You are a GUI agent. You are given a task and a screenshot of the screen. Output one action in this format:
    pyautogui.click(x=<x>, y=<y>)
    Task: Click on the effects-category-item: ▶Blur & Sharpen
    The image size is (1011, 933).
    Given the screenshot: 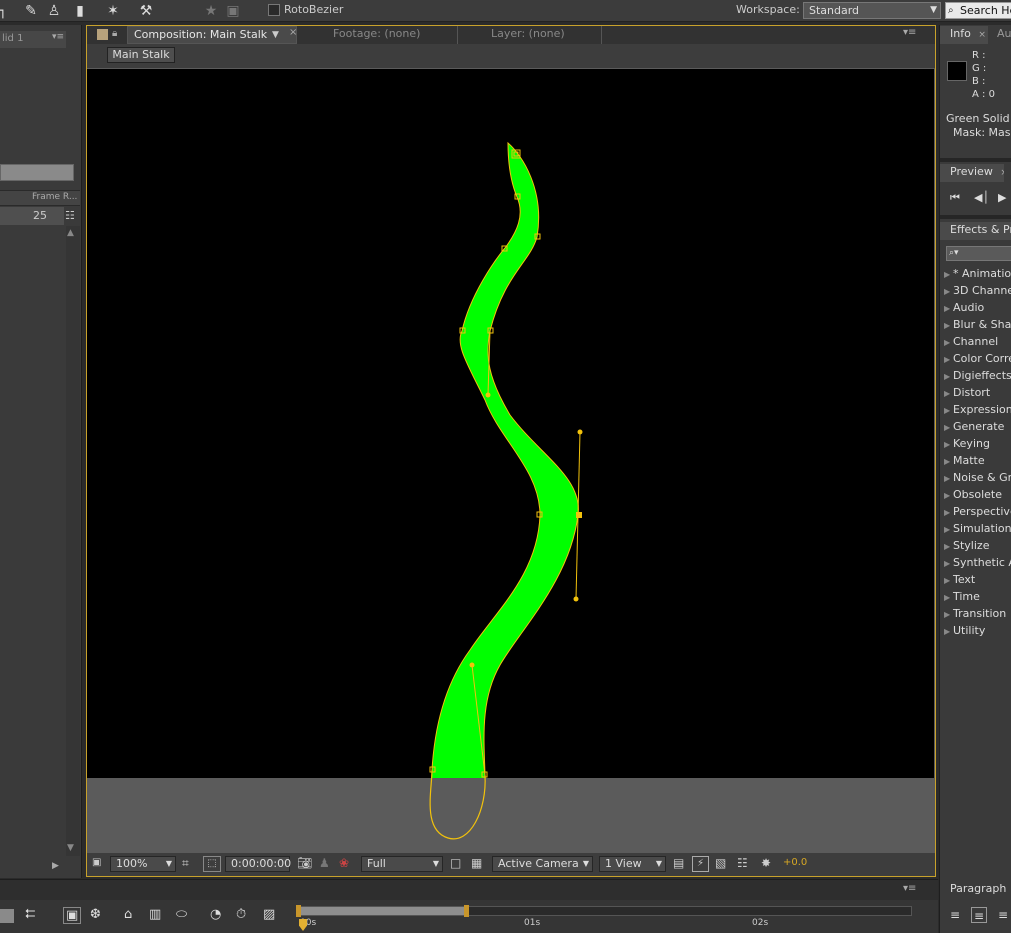 What is the action you would take?
    pyautogui.click(x=976, y=324)
    